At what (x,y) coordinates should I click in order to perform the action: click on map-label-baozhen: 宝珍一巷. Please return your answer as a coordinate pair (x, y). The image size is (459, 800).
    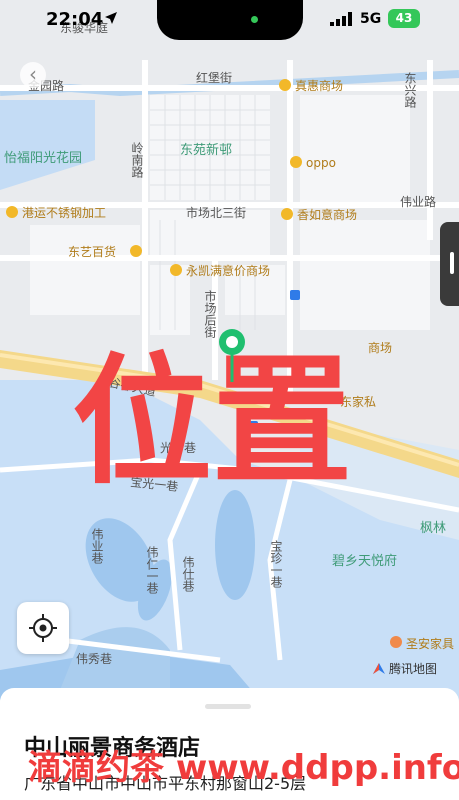
    Looking at the image, I should click on (276, 564).